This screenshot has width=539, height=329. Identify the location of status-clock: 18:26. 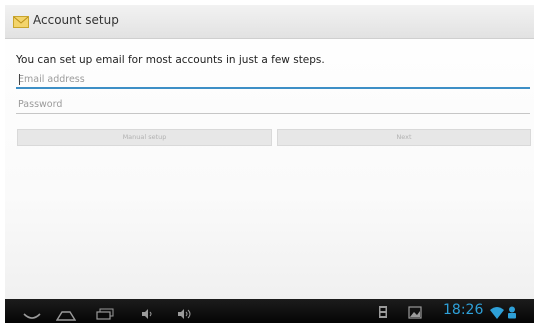
(463, 310).